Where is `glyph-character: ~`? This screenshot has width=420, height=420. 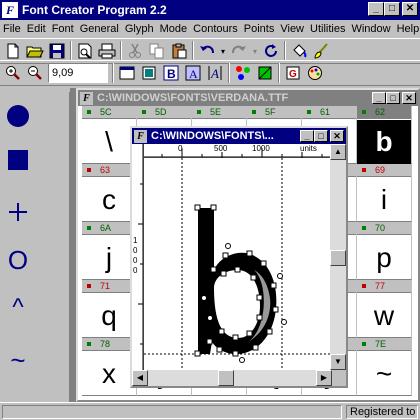
glyph-character: ~ is located at coordinates (384, 373).